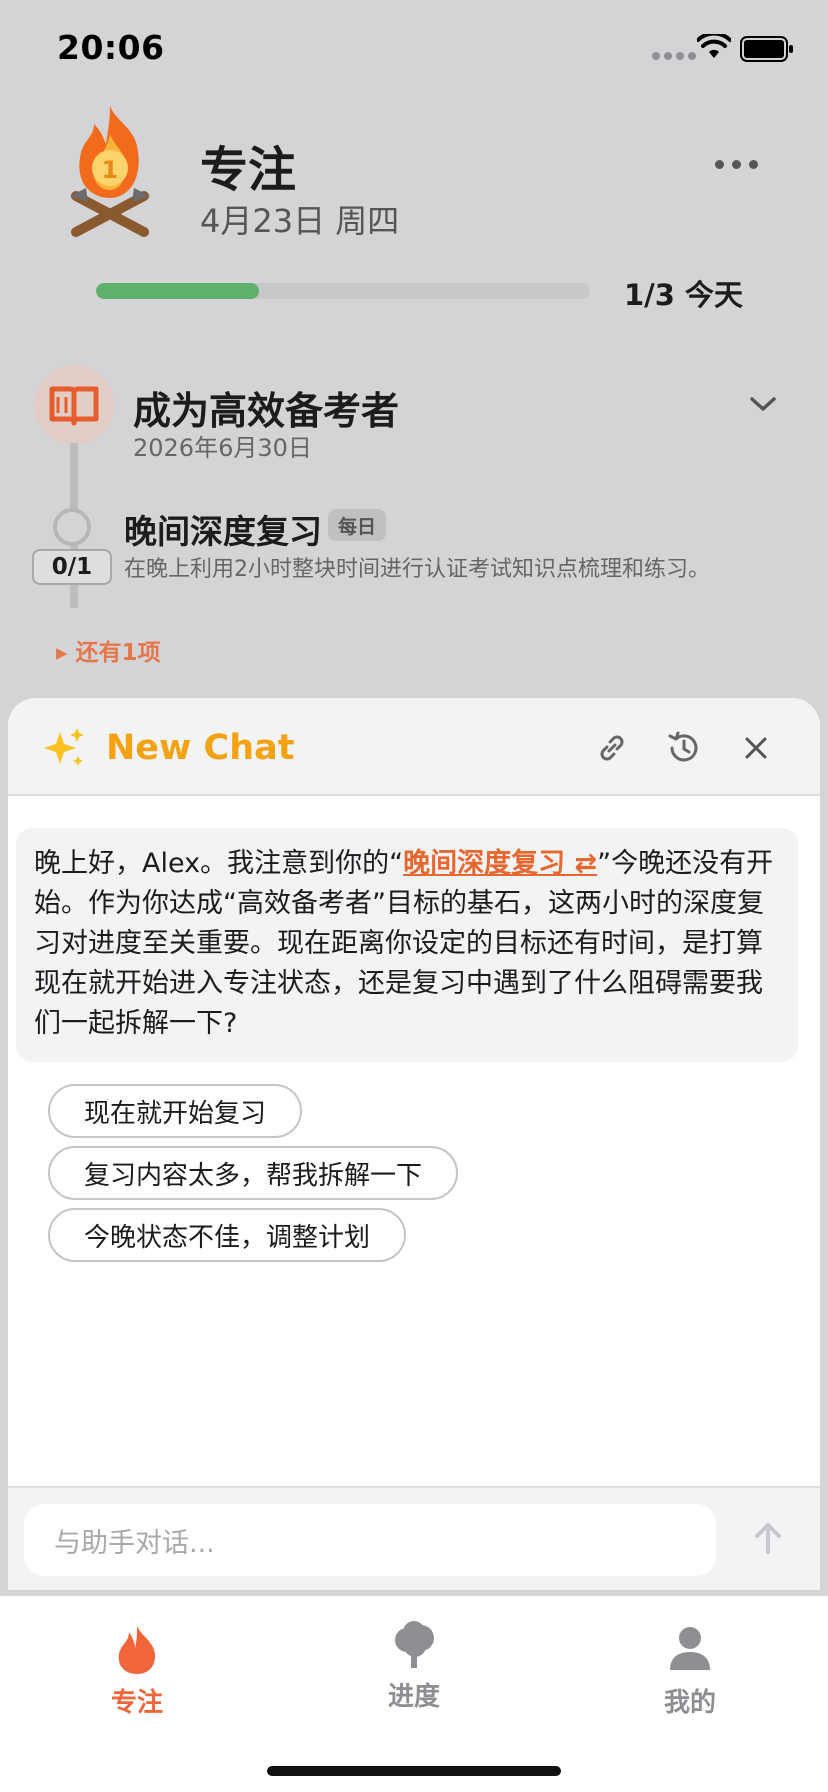  What do you see at coordinates (684, 748) in the screenshot?
I see `history-icon` at bounding box center [684, 748].